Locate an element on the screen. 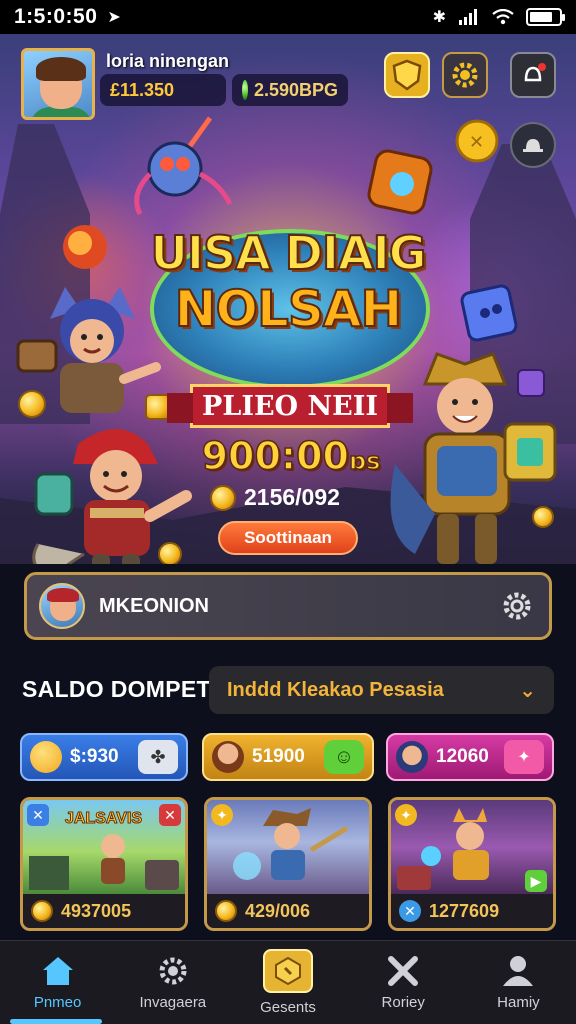 The width and height of the screenshot is (576, 1024). shield-icon is located at coordinates (407, 75).